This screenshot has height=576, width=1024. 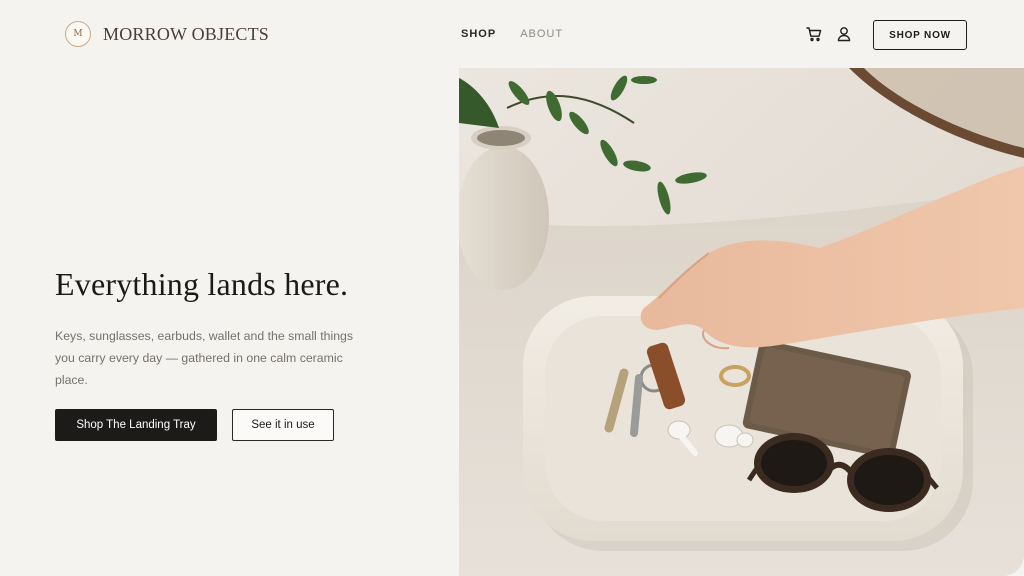 What do you see at coordinates (78, 34) in the screenshot?
I see `brand-monogram: M` at bounding box center [78, 34].